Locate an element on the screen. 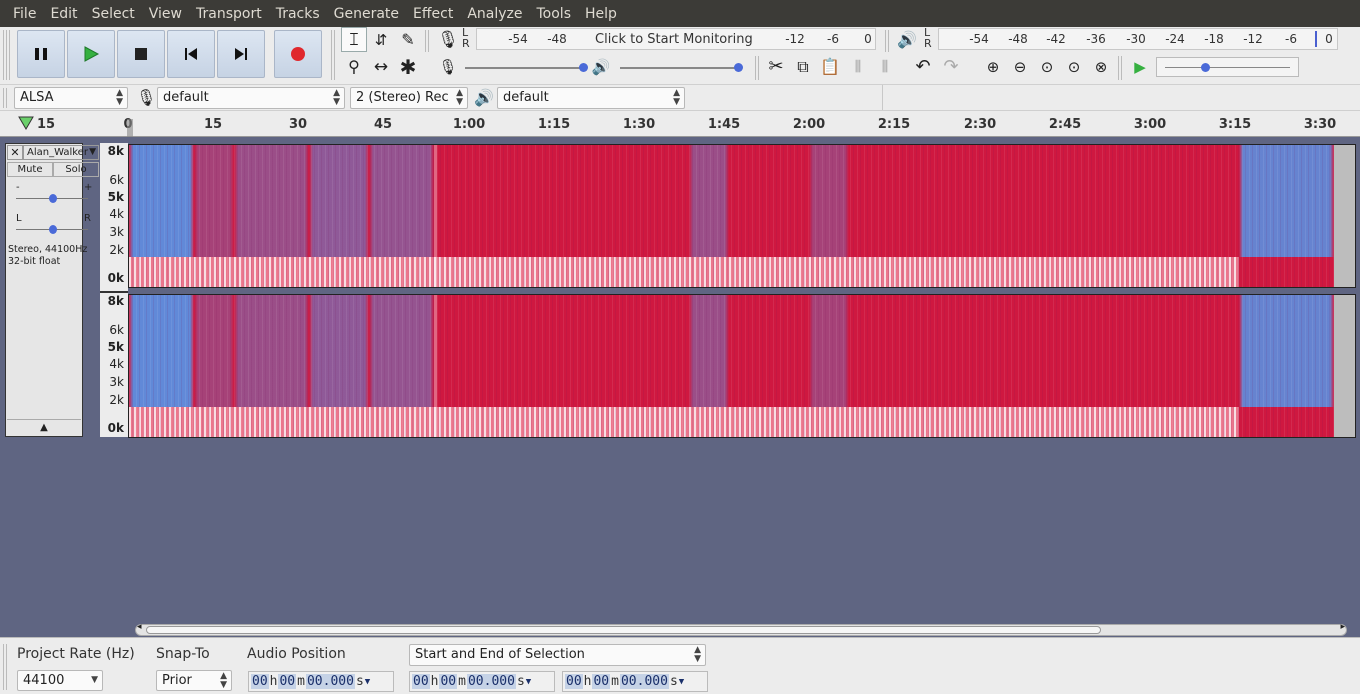  selection-tool: 𝙸 is located at coordinates (354, 39).